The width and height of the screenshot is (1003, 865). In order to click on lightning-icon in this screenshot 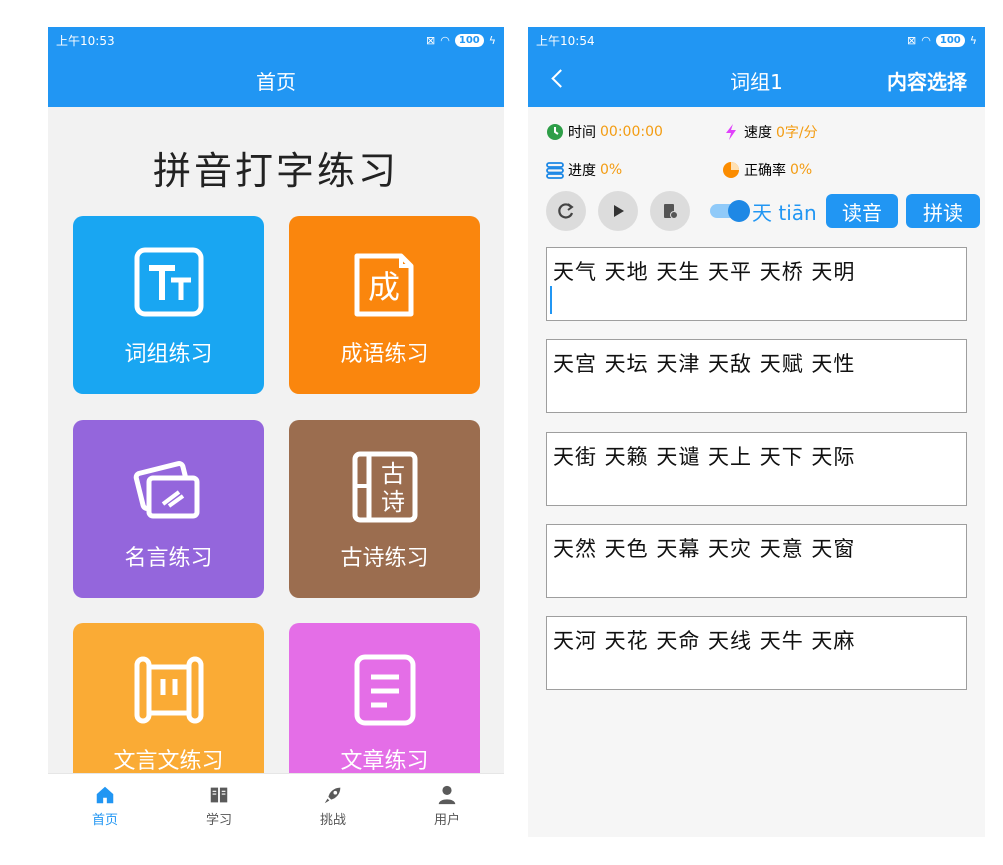, I will do `click(731, 132)`.